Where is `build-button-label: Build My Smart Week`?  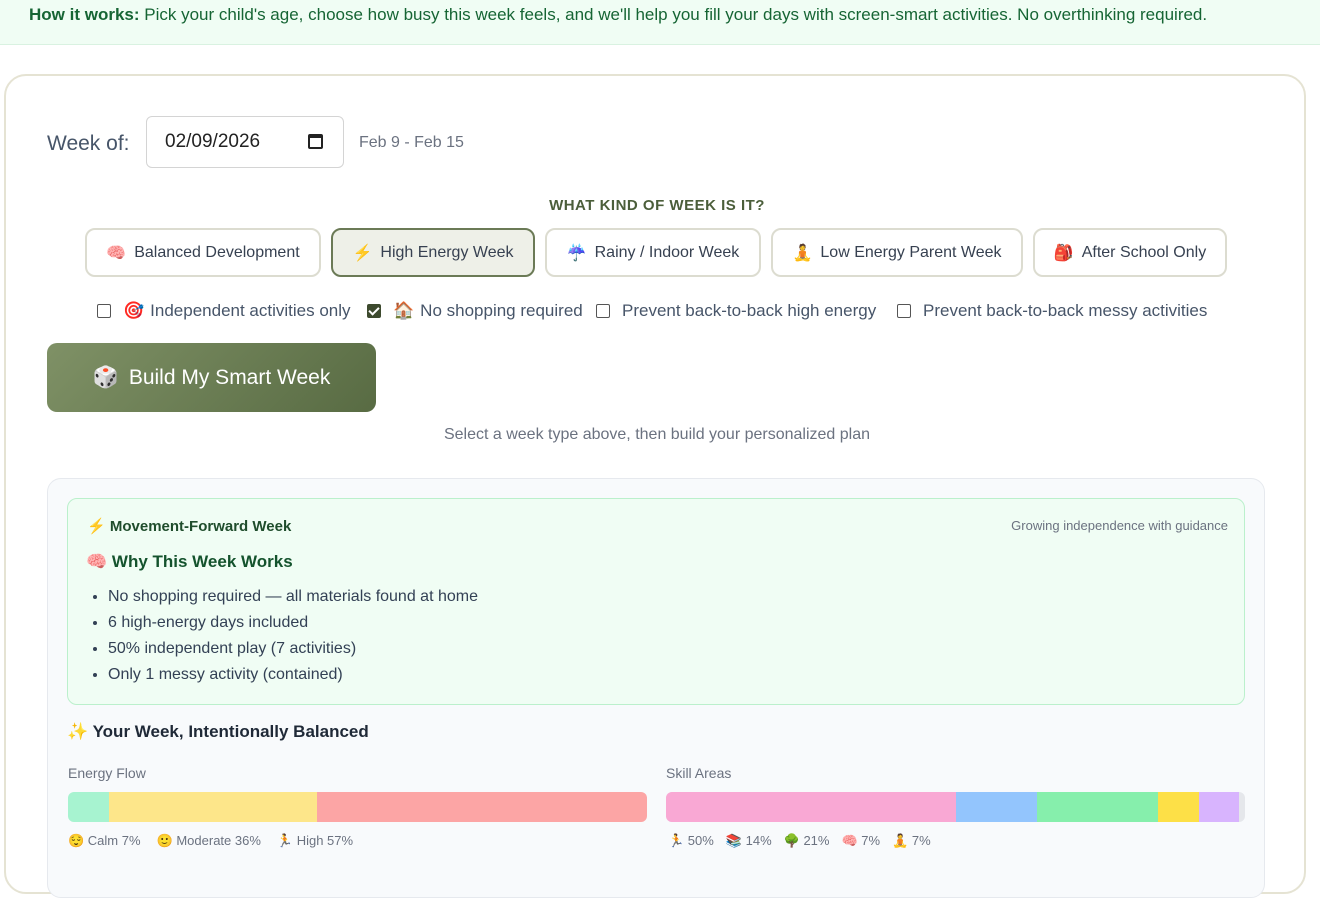
build-button-label: Build My Smart Week is located at coordinates (229, 377).